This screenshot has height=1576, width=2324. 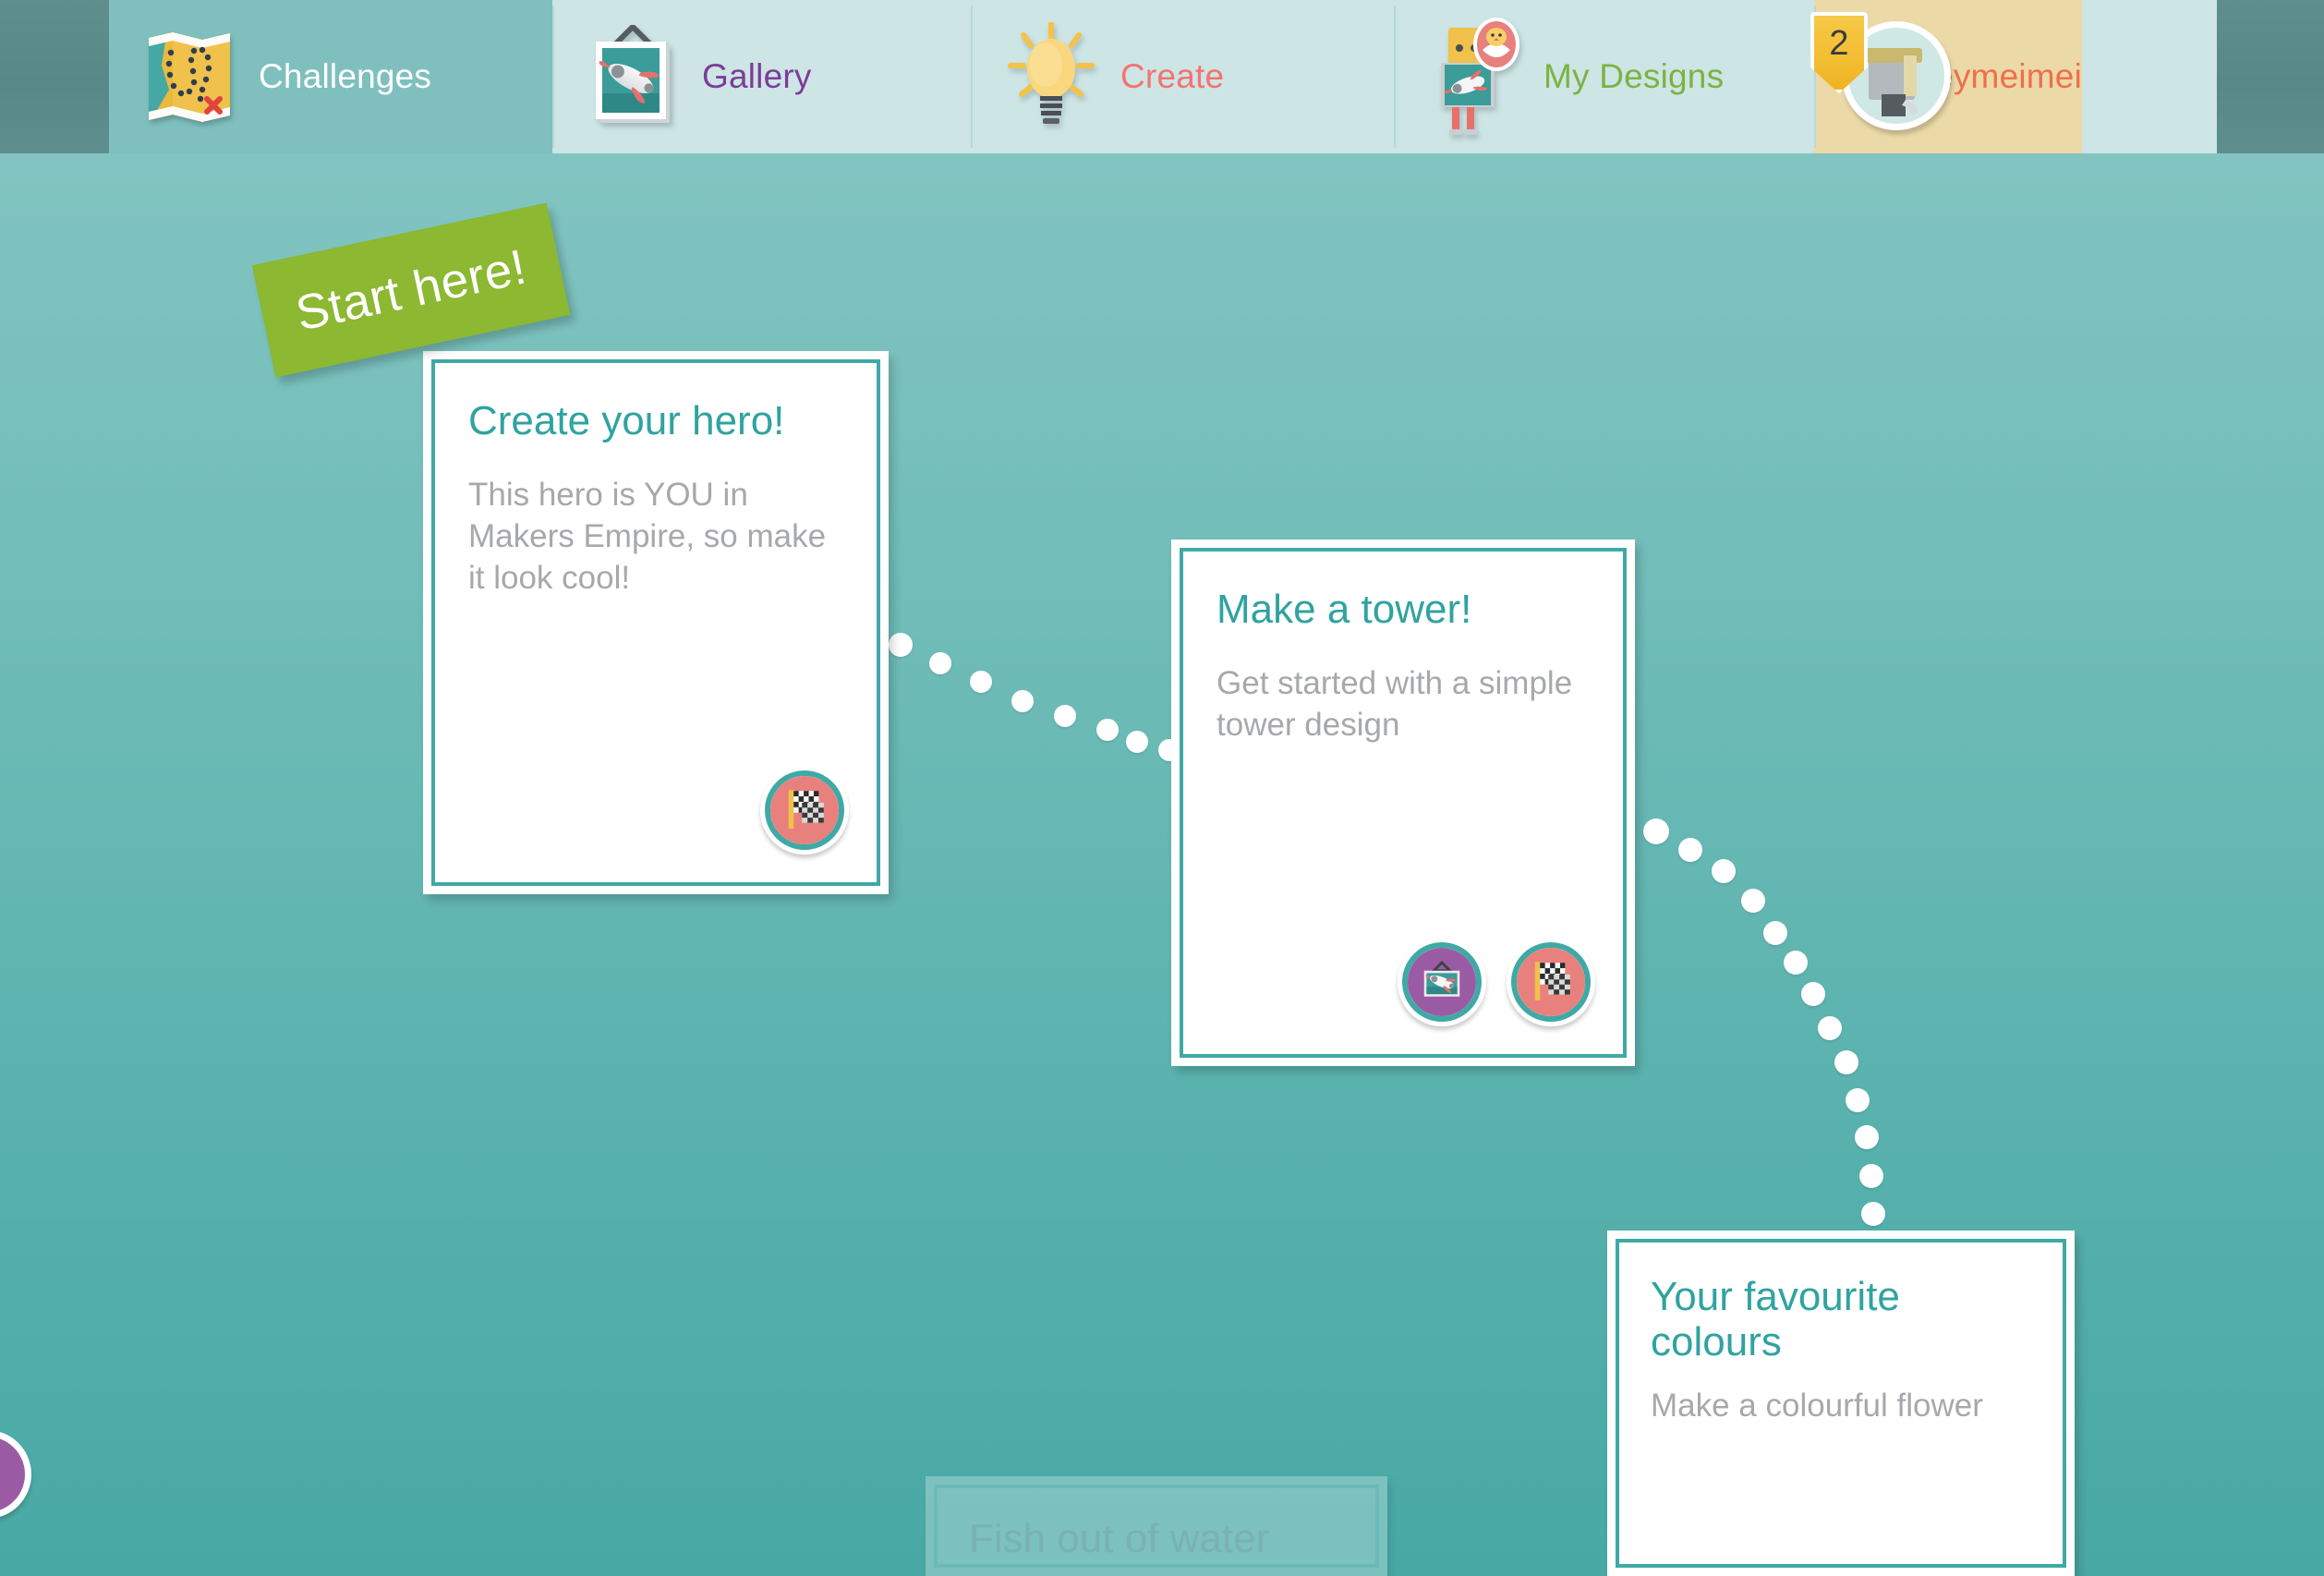 I want to click on offscreen-gallery-badge, so click(x=16, y=1474).